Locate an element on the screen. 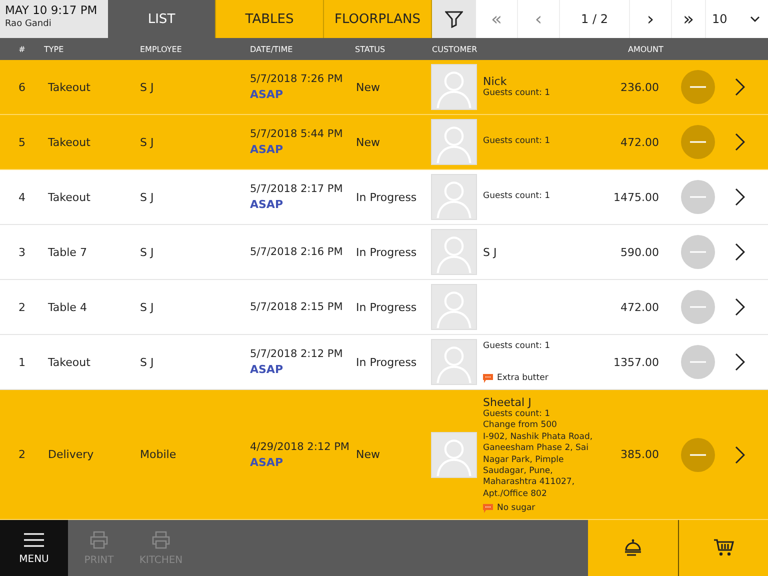 The image size is (768, 576). filter-icon is located at coordinates (454, 19).